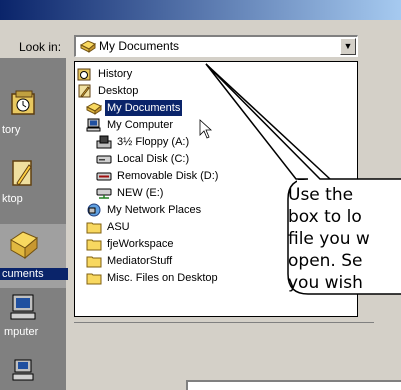 Image resolution: width=401 pixels, height=390 pixels. Describe the element at coordinates (34, 274) in the screenshot. I see `places-label-my-documents: cuments` at that location.